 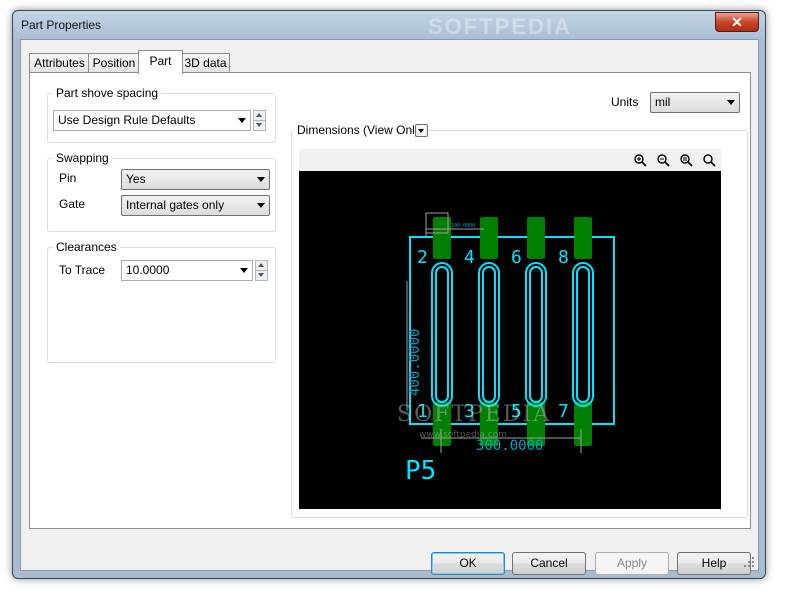 I want to click on group-title: Clearances, so click(x=86, y=247).